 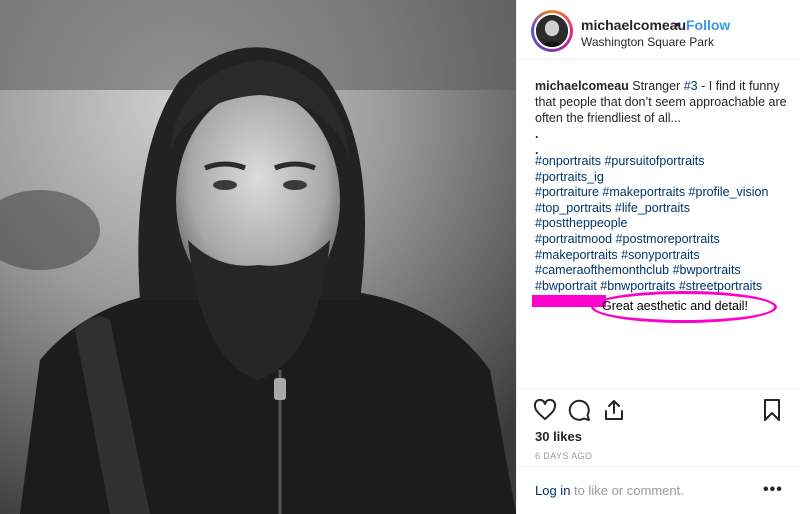 What do you see at coordinates (627, 490) in the screenshot?
I see `login-suffix: to like or comment.` at bounding box center [627, 490].